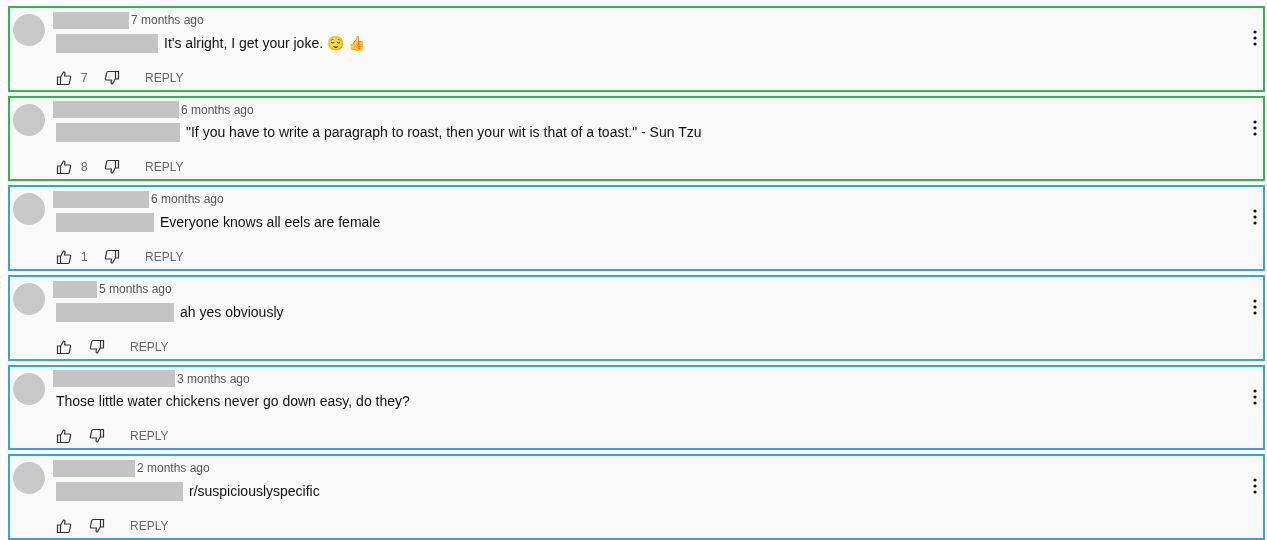 Image resolution: width=1267 pixels, height=540 pixels. I want to click on comment-text: "If you have to write a paragraph to roast, then your wit is that of a toast." - Sun Tzu, so click(444, 133).